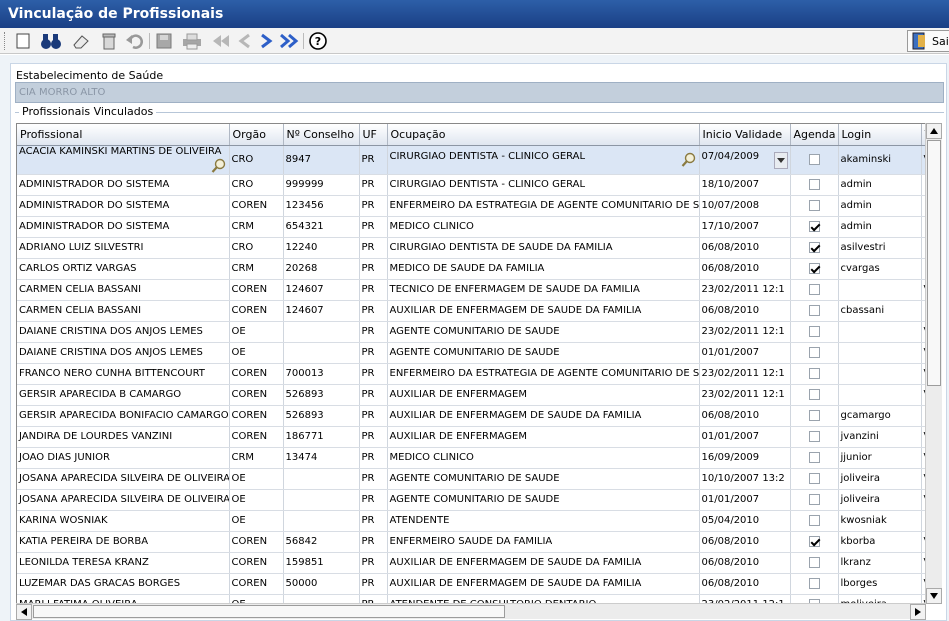 This screenshot has width=949, height=621. I want to click on cell-profissional: KARINA WOSNIAK, so click(123, 521).